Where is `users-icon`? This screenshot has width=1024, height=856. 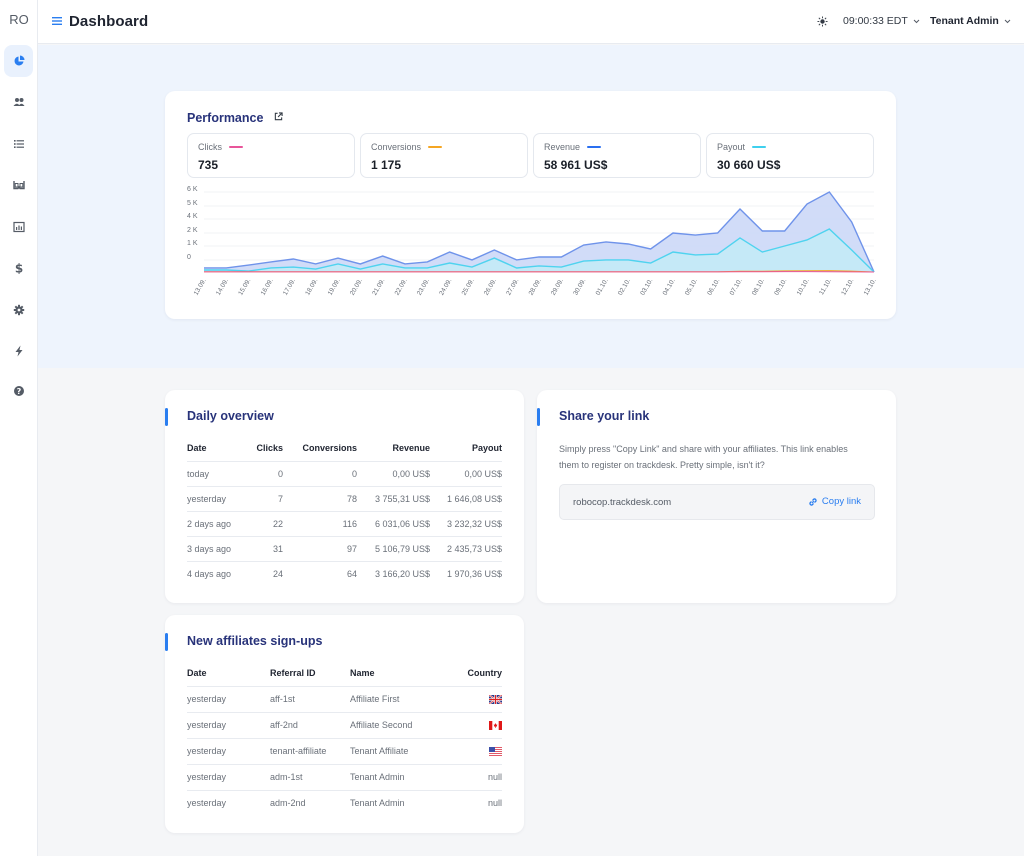 users-icon is located at coordinates (18, 102).